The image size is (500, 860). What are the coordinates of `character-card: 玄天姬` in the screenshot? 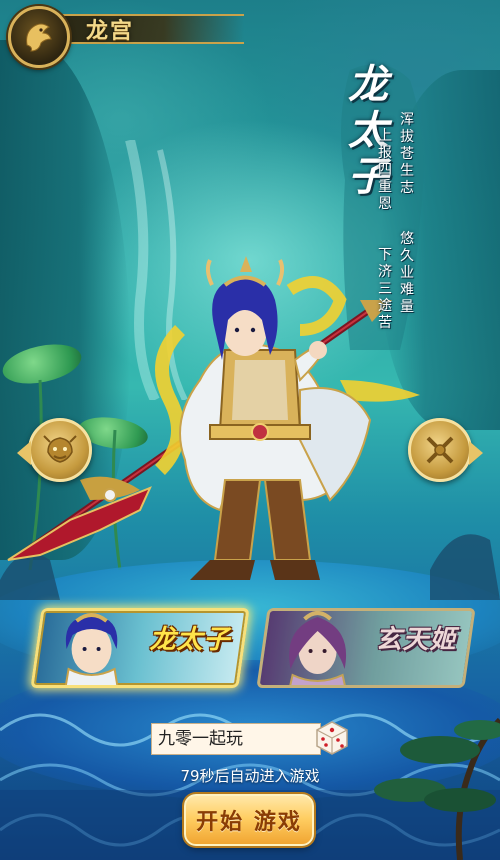 It's located at (366, 648).